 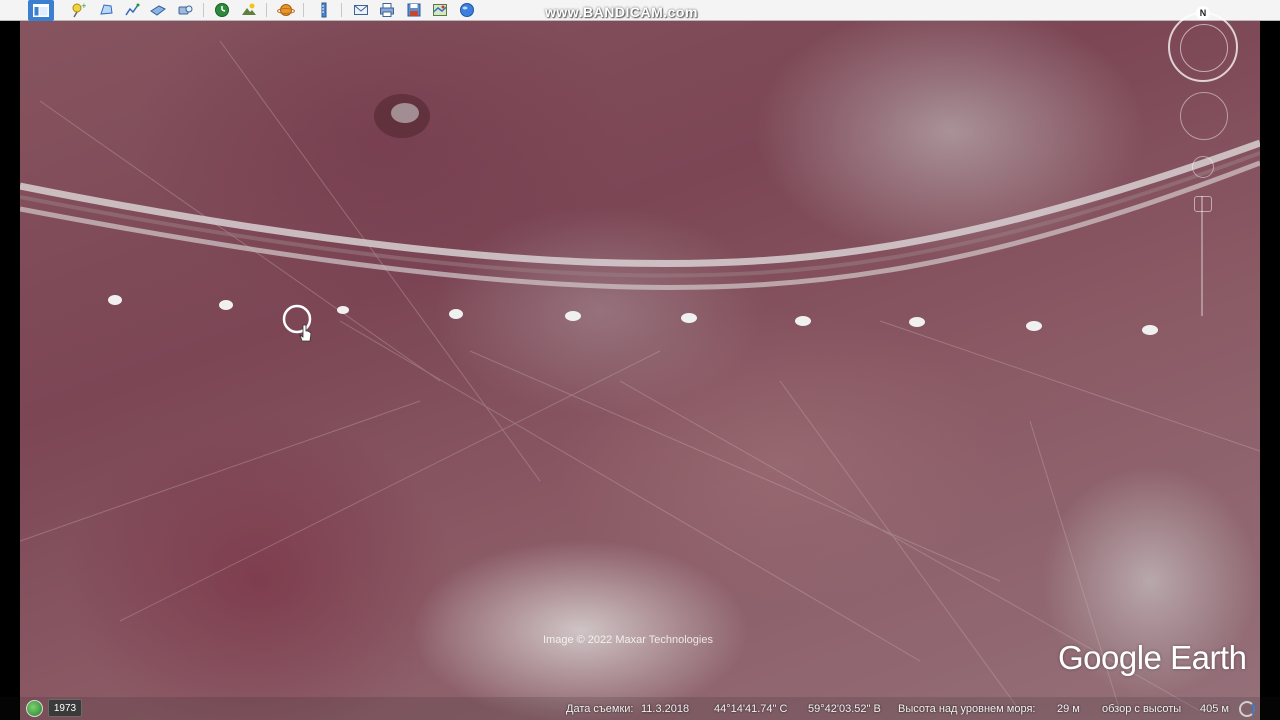 I want to click on longitude-readout: 59°42'03.52" В, so click(x=844, y=709).